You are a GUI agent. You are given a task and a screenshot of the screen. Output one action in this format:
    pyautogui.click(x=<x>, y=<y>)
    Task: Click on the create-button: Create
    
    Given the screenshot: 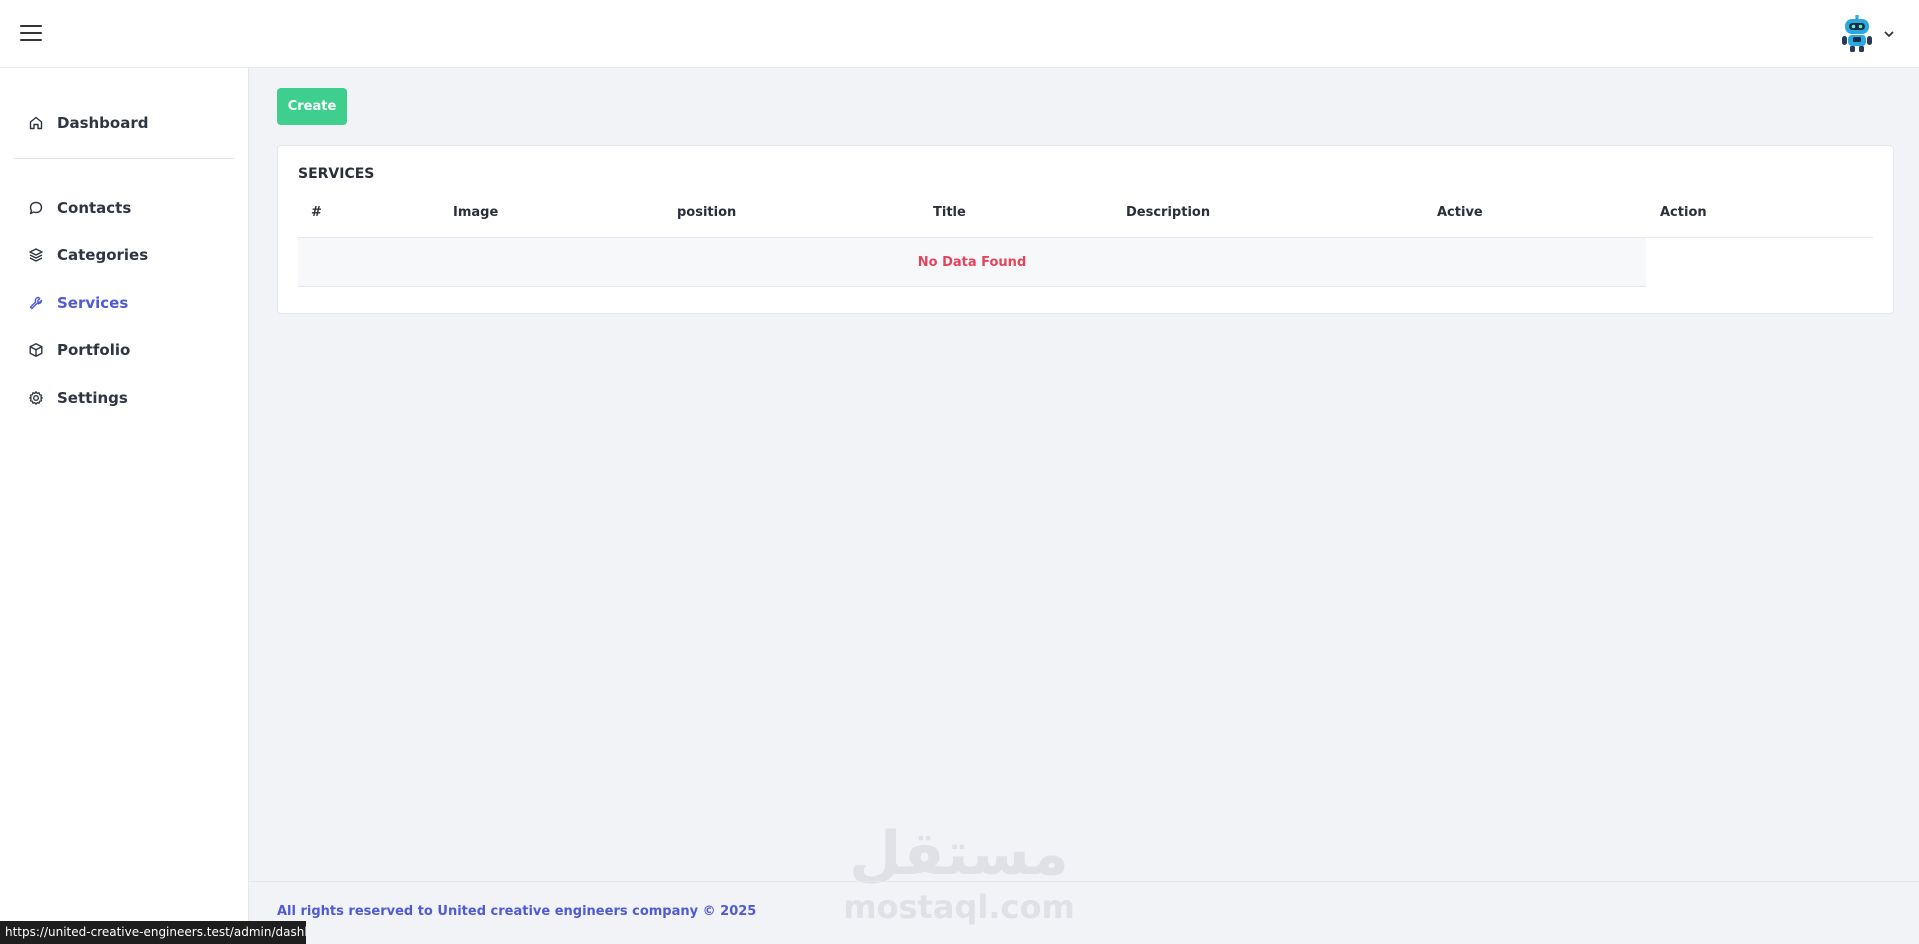 What is the action you would take?
    pyautogui.click(x=312, y=106)
    